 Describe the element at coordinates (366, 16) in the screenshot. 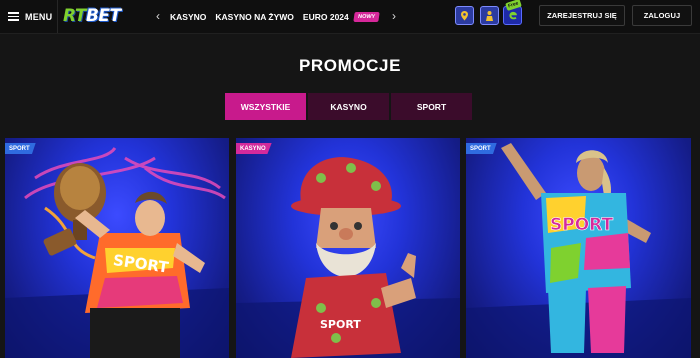

I see `new-badge: NOWY` at that location.